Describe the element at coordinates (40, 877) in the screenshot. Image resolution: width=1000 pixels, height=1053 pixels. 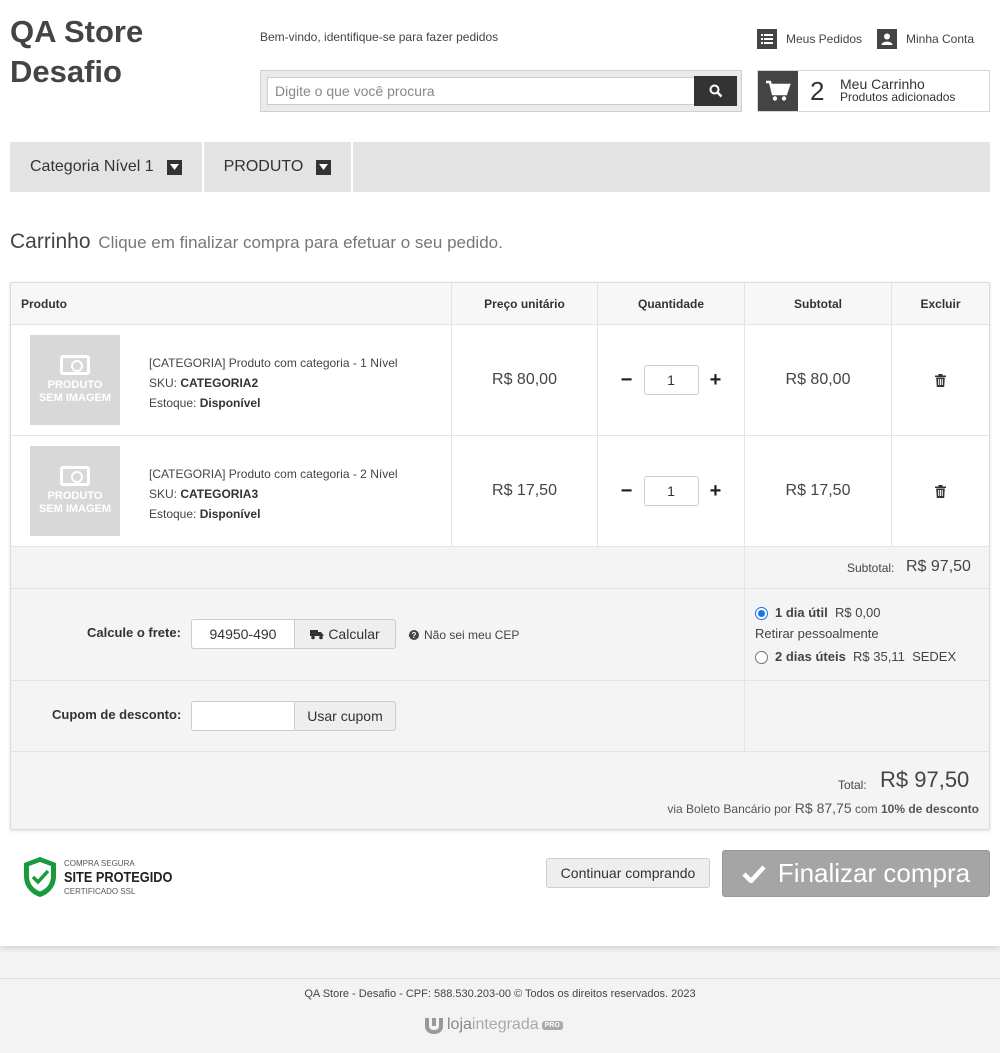
I see `shield-check-icon` at that location.